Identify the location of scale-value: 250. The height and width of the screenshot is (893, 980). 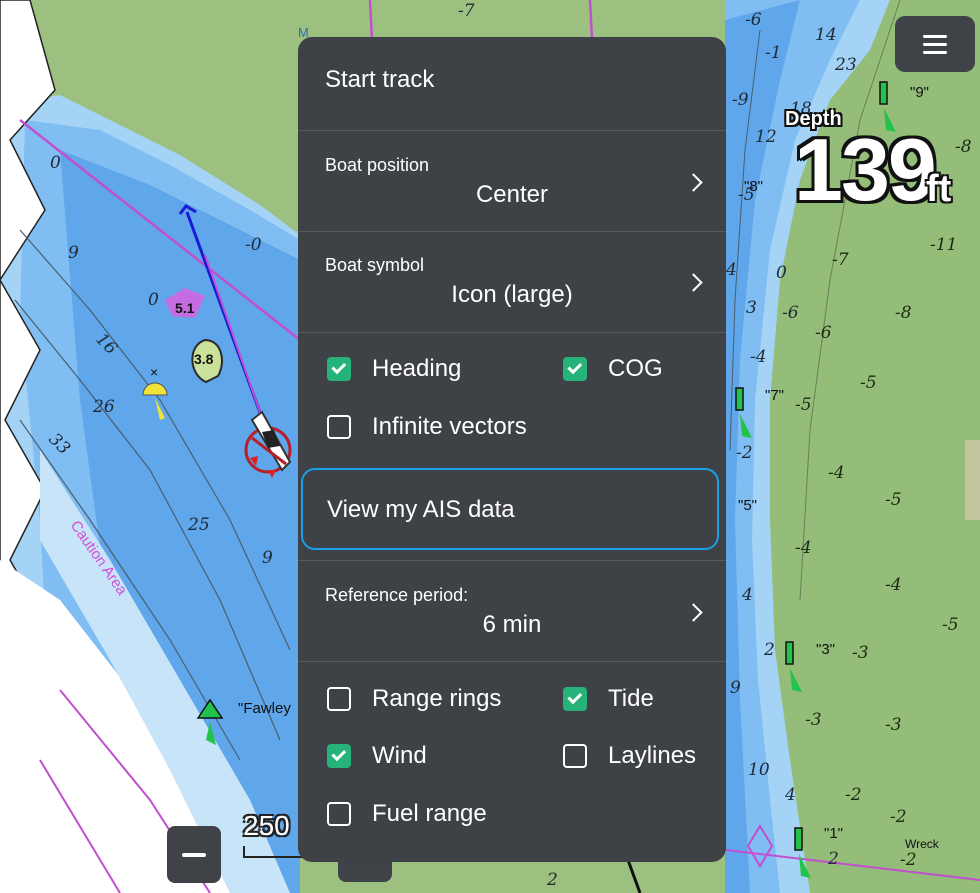
(266, 825).